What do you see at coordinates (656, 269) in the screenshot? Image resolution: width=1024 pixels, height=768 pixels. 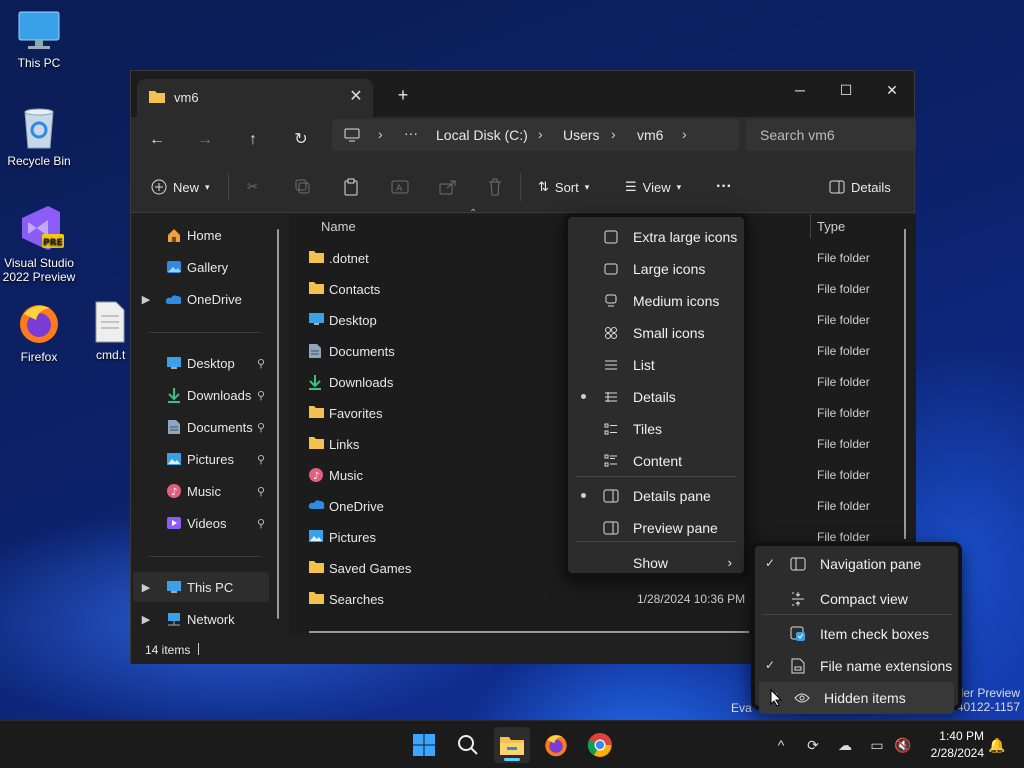 I see `menu-item-large-icons: Large icons` at bounding box center [656, 269].